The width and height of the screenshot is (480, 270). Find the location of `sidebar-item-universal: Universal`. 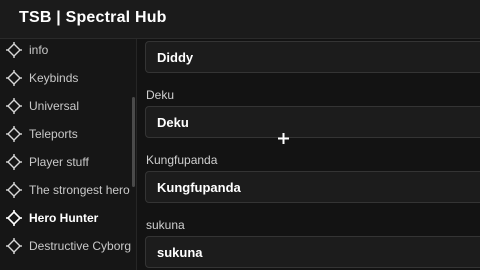

sidebar-item-universal: Universal is located at coordinates (67, 106).